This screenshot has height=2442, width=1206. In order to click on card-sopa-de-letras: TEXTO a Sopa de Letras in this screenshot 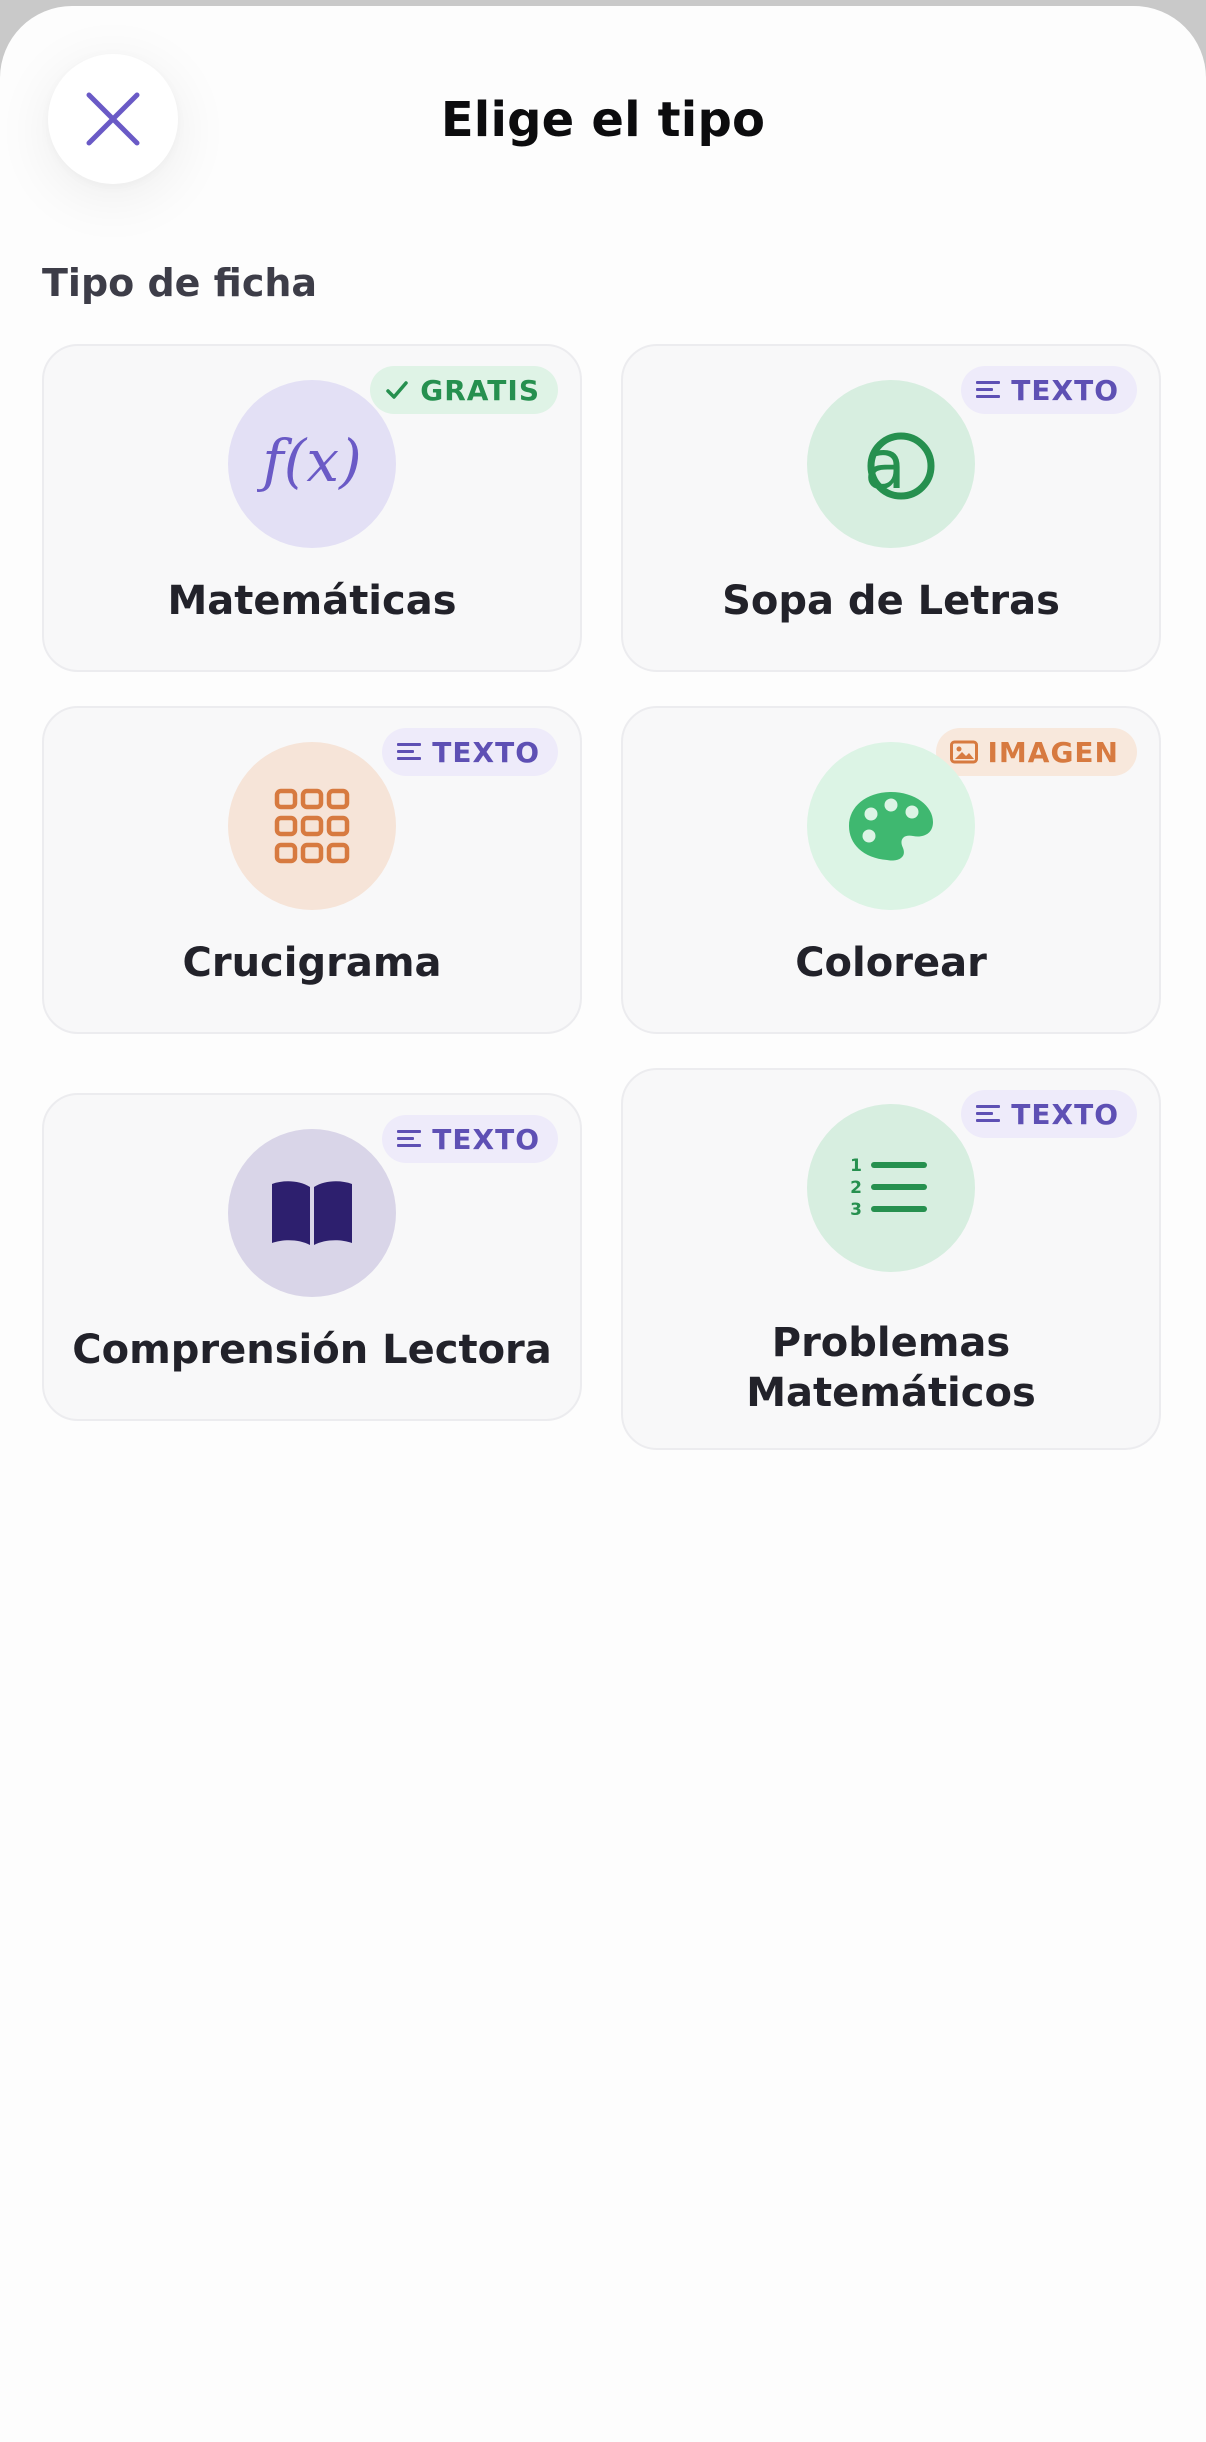, I will do `click(891, 508)`.